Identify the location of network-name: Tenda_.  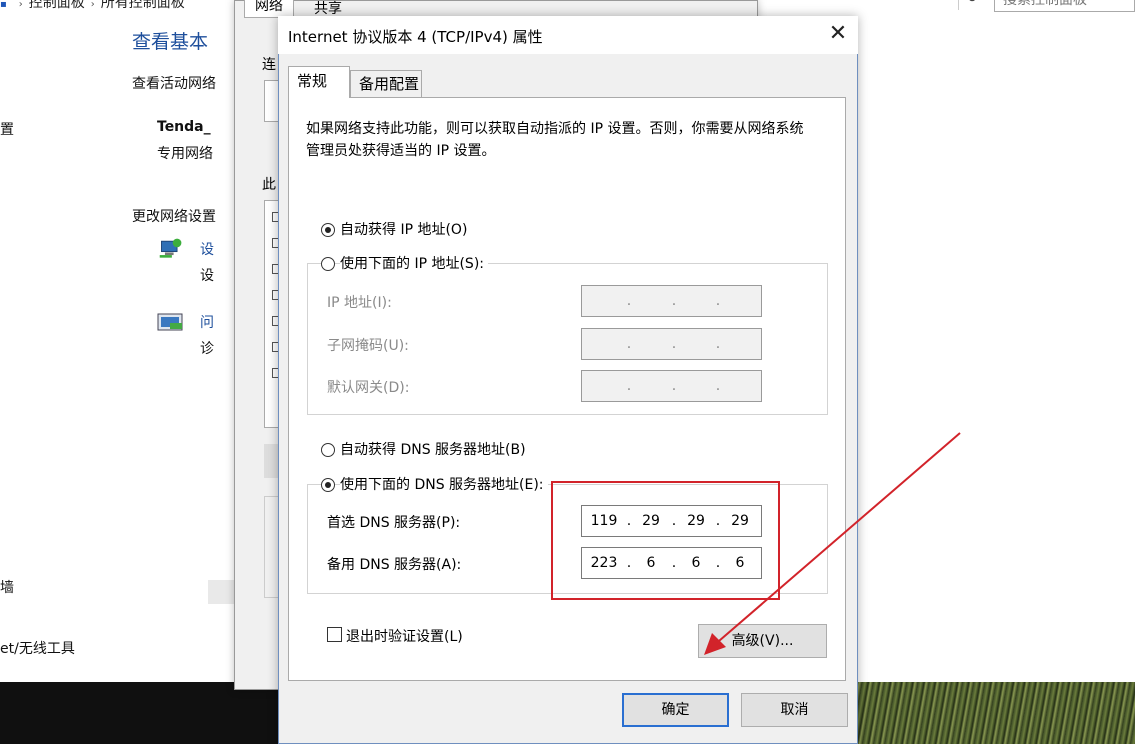
(184, 127).